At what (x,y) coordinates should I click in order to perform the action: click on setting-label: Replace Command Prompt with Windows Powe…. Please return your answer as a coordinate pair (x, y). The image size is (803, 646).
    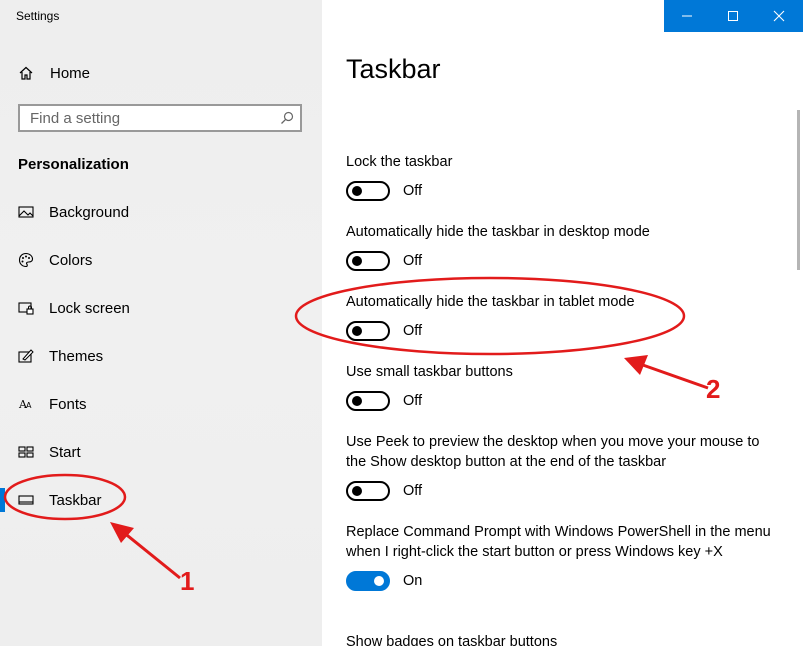
    Looking at the image, I should click on (558, 542).